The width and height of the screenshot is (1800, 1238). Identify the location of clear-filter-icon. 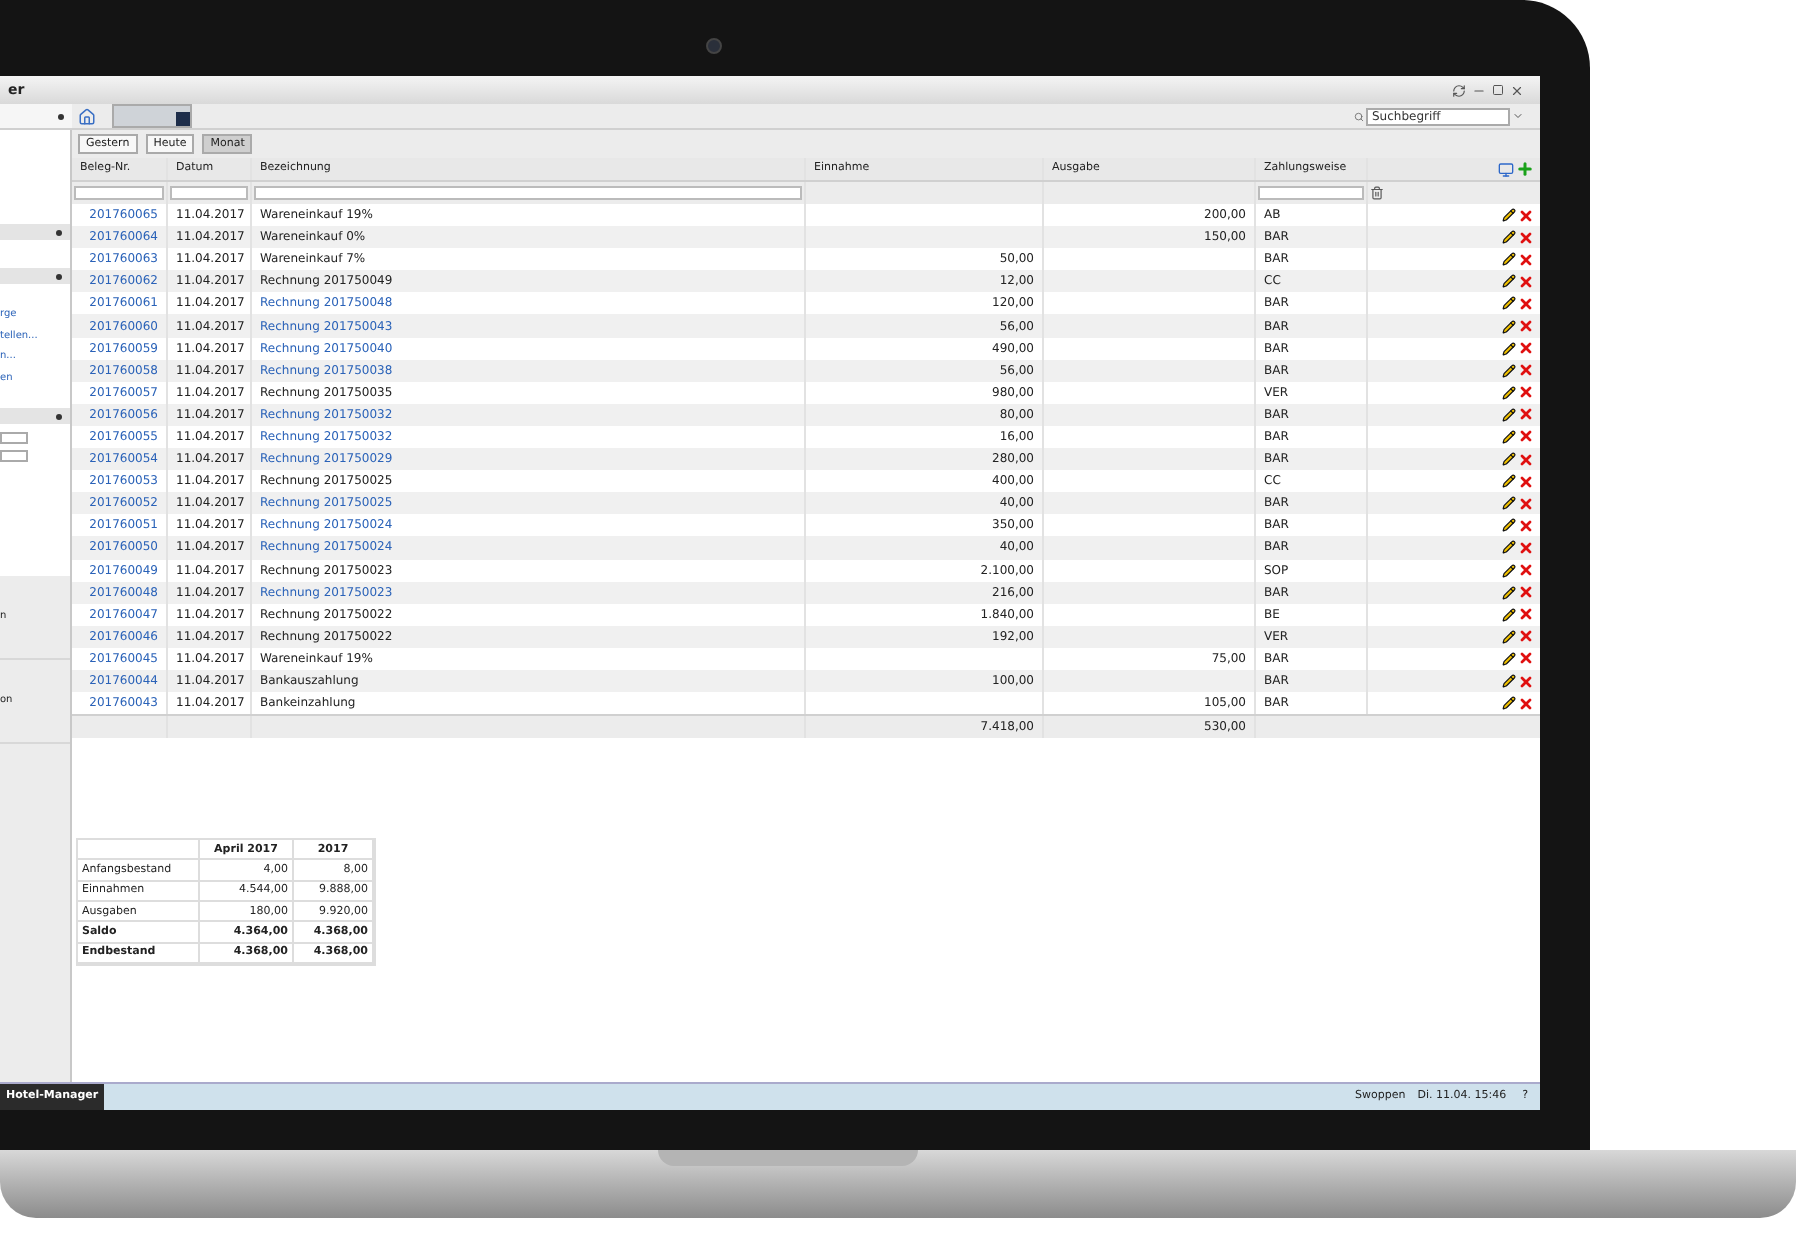
(1377, 193).